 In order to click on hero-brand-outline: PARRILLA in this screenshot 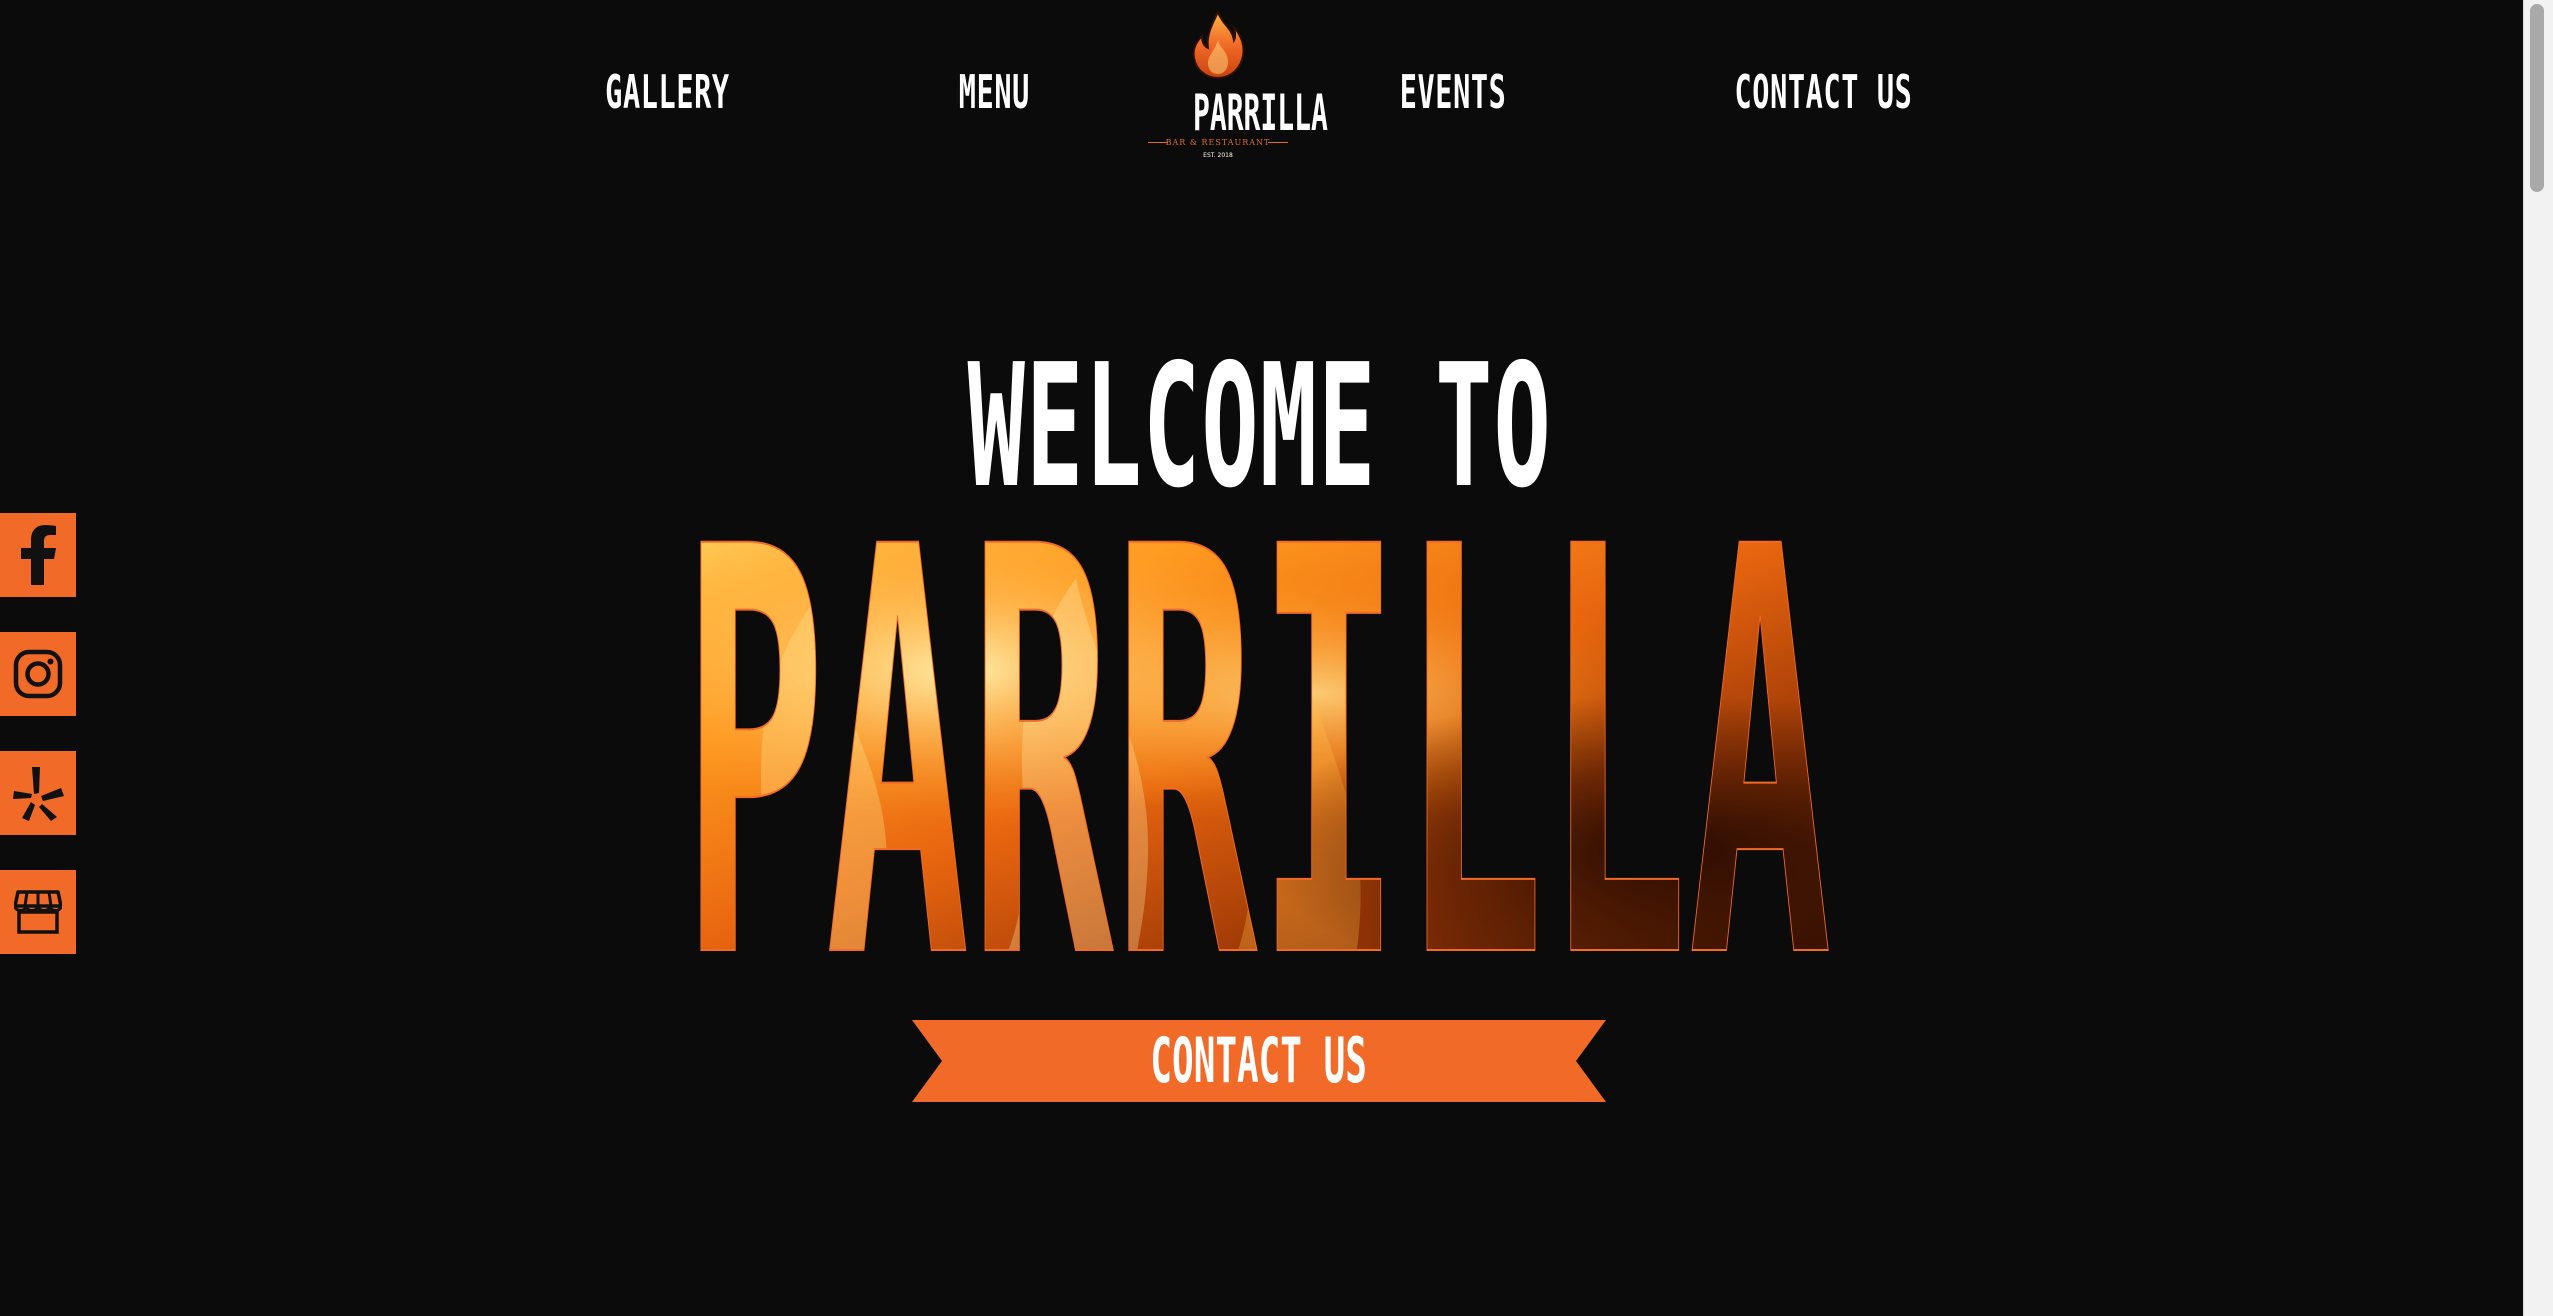, I will do `click(1257, 737)`.